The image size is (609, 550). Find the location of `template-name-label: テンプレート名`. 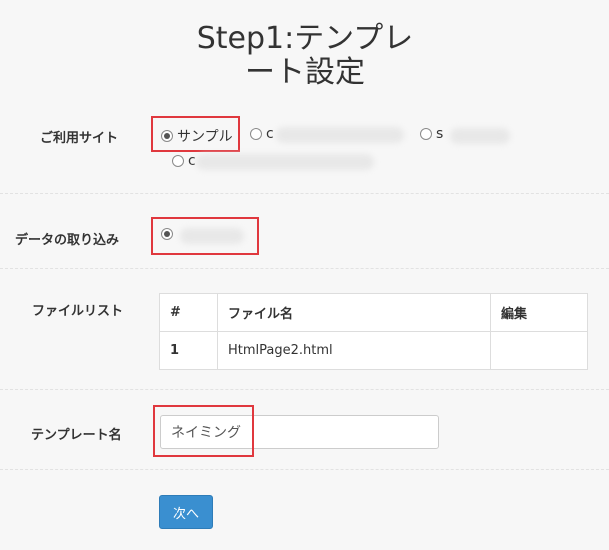

template-name-label: テンプレート名 is located at coordinates (76, 435).